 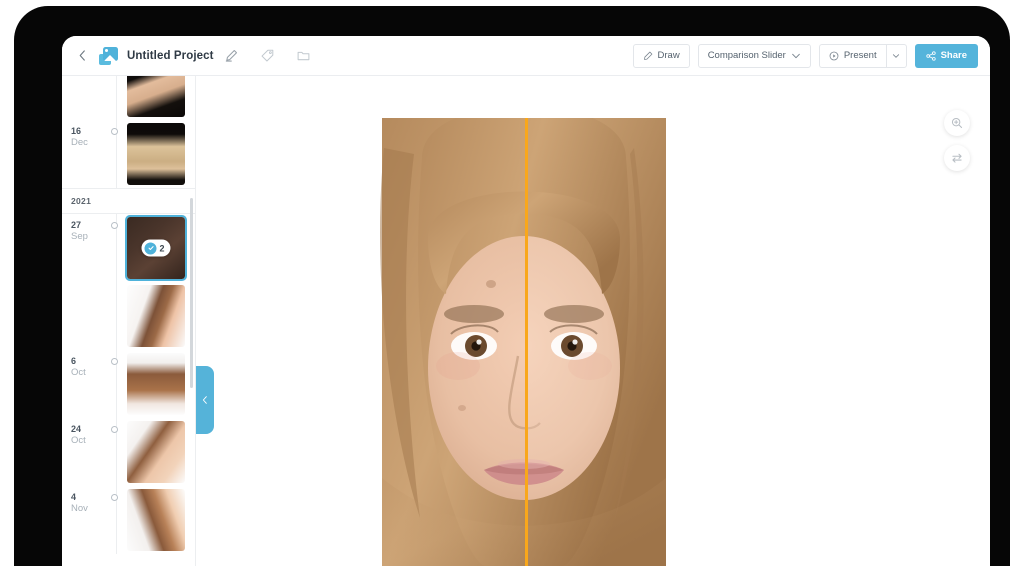 I want to click on before-image, so click(x=443, y=342).